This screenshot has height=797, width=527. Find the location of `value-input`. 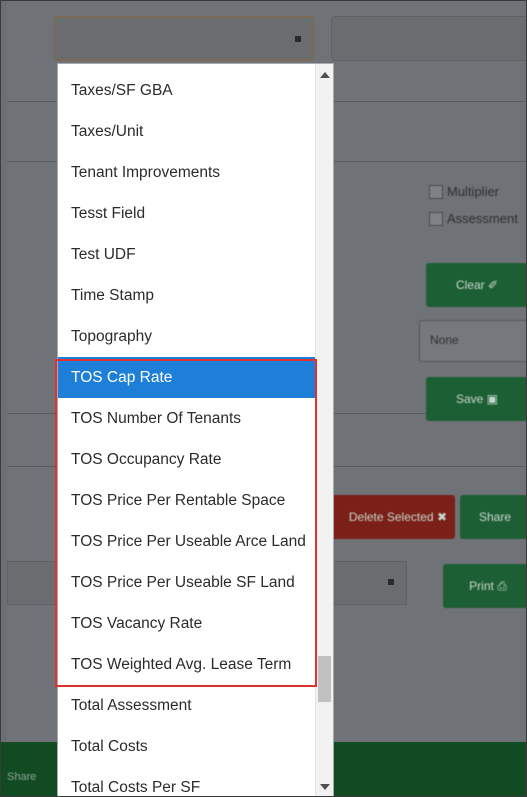

value-input is located at coordinates (428, 38).